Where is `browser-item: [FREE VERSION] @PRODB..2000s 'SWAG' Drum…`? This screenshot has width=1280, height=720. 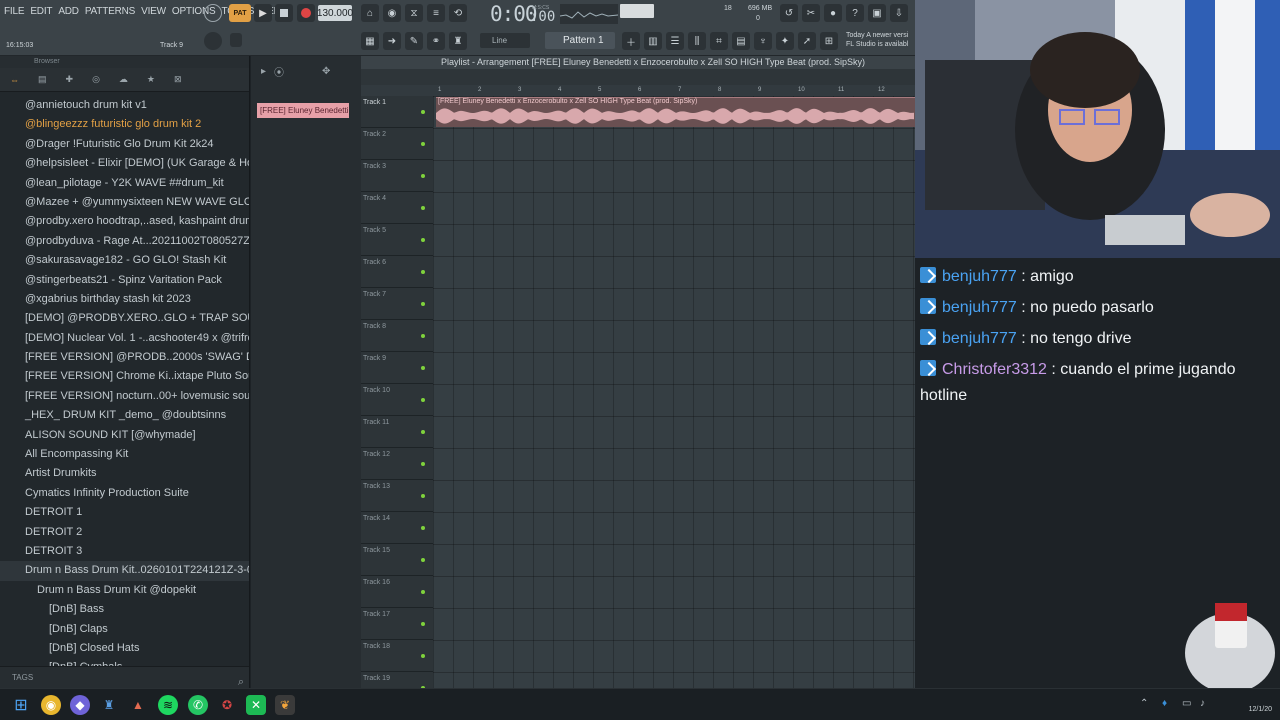
browser-item: [FREE VERSION] @PRODB..2000s 'SWAG' Drum… is located at coordinates (124, 357).